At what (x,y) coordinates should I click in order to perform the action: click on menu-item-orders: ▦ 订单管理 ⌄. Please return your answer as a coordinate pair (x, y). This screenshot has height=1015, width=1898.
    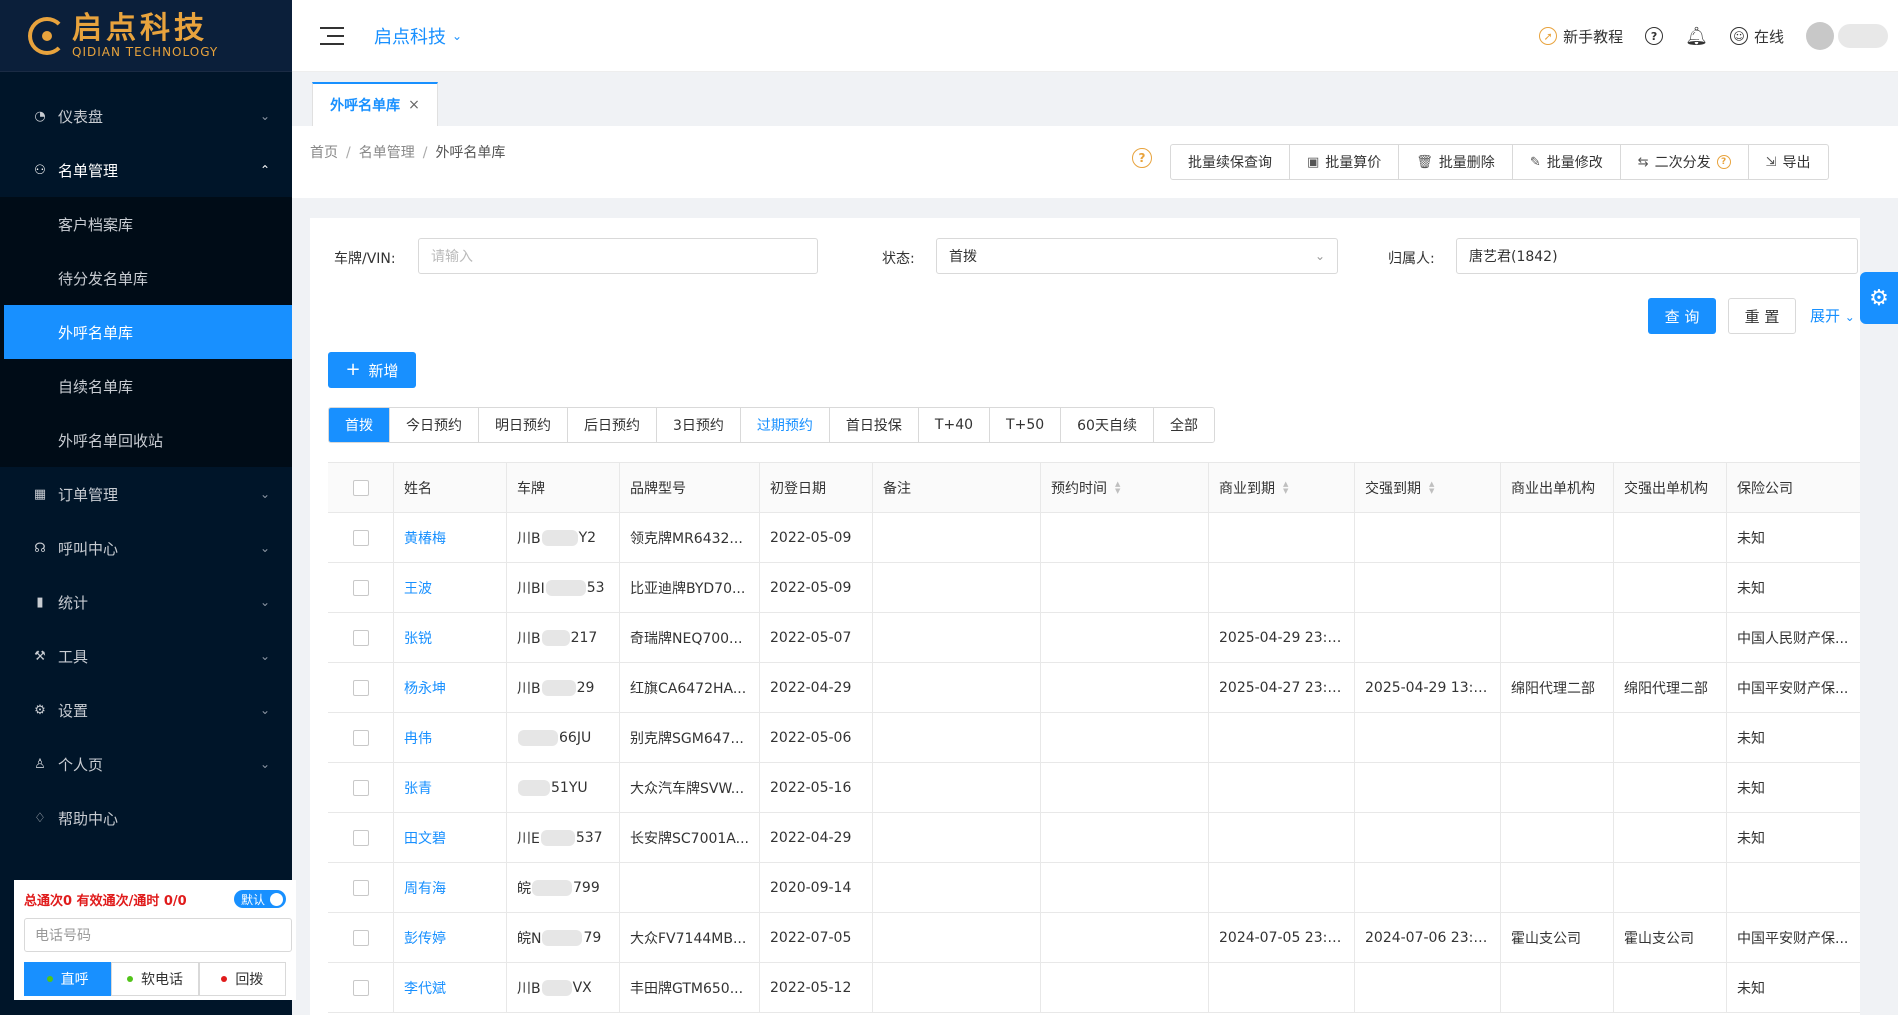
    Looking at the image, I should click on (146, 494).